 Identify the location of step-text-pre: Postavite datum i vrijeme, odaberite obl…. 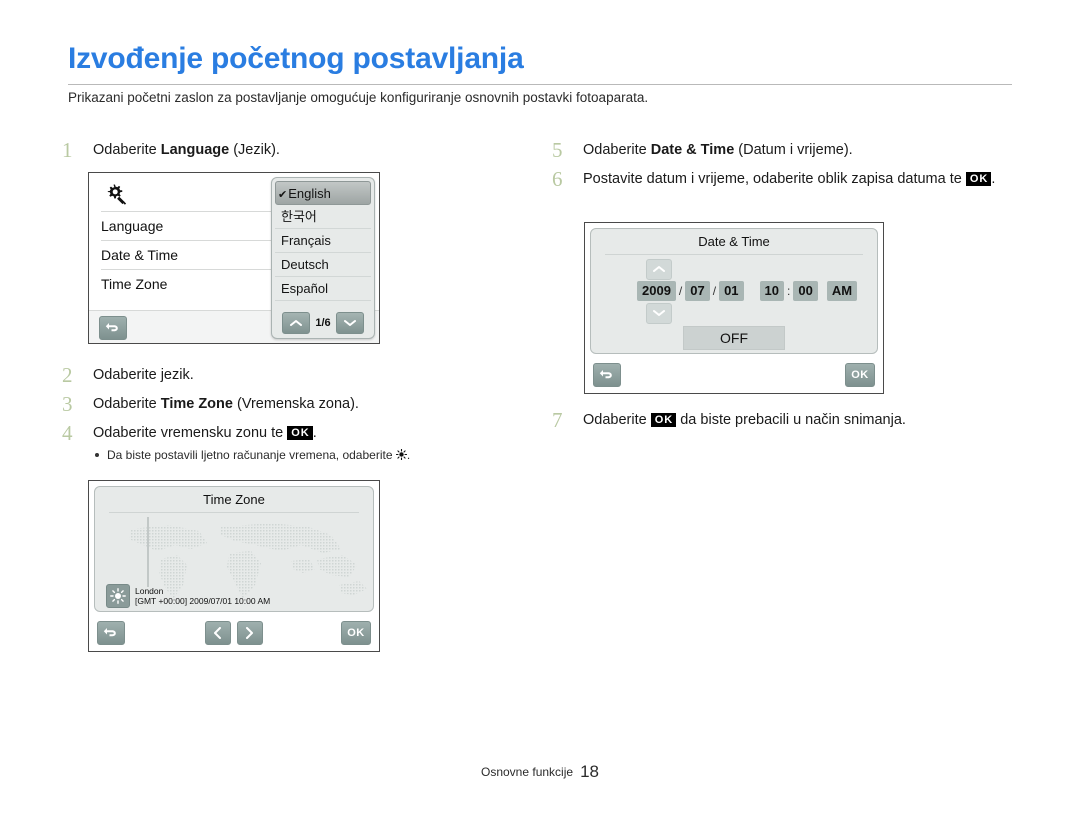
(774, 179).